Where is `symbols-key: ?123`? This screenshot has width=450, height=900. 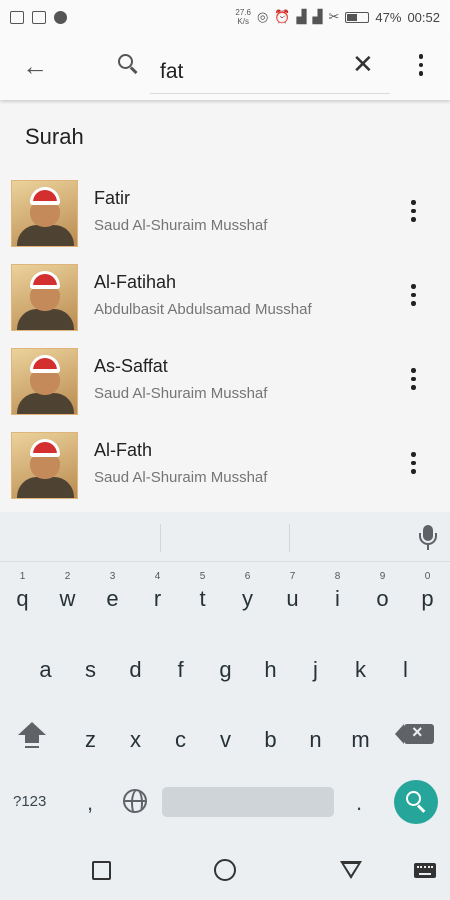
symbols-key: ?123 is located at coordinates (29, 801).